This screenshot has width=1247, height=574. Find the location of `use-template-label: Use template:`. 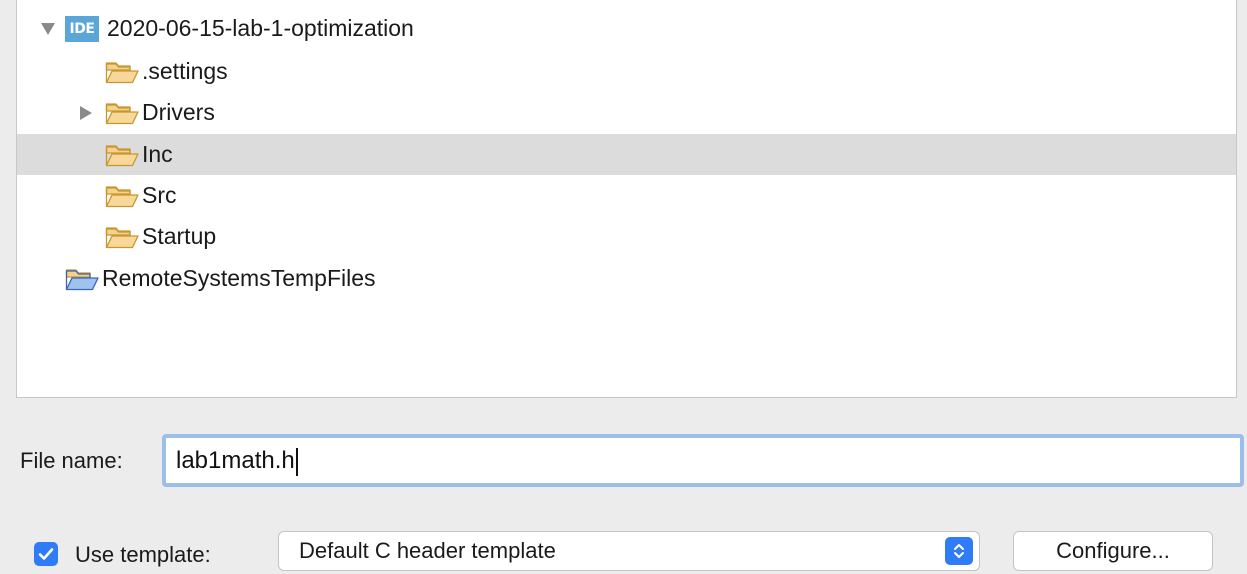

use-template-label: Use template: is located at coordinates (143, 554).